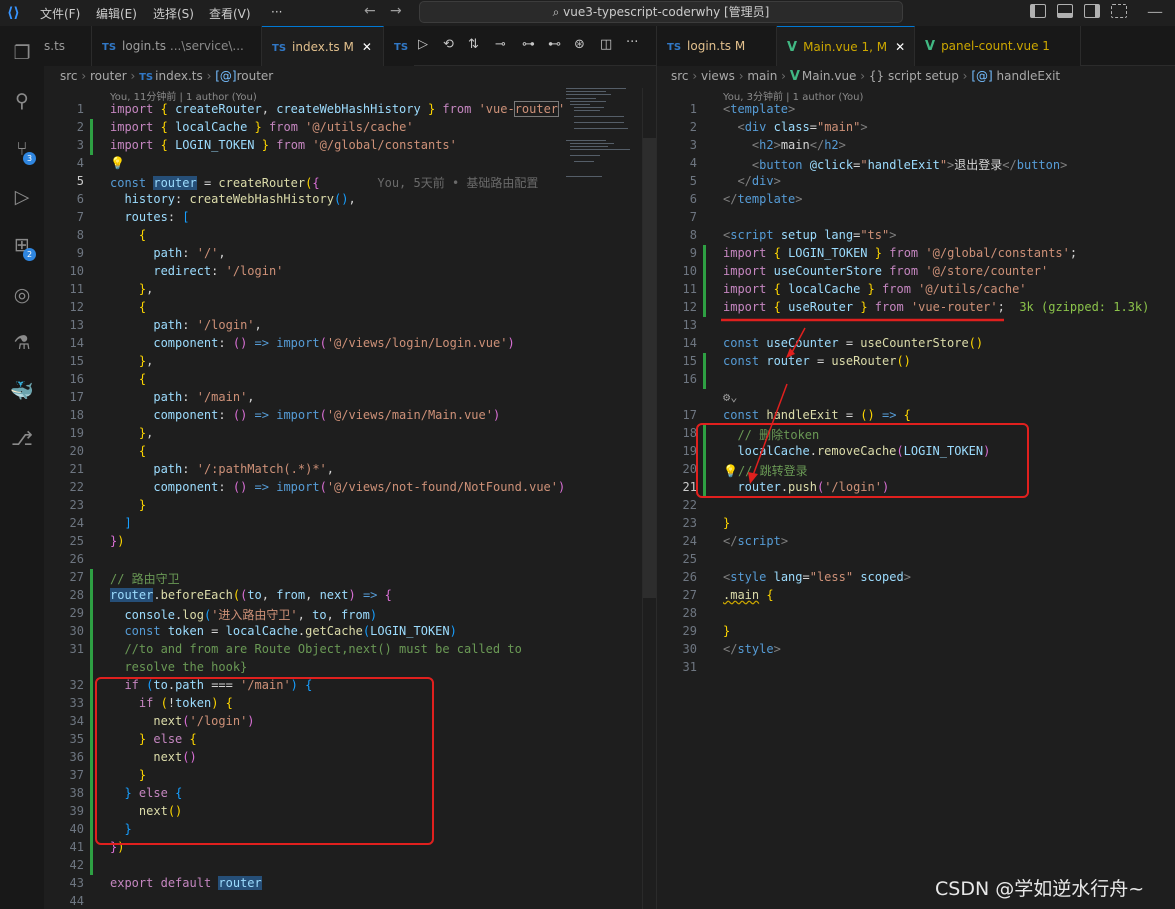 The height and width of the screenshot is (909, 1175). What do you see at coordinates (753, 478) in the screenshot?
I see `annotation-arrowhead` at bounding box center [753, 478].